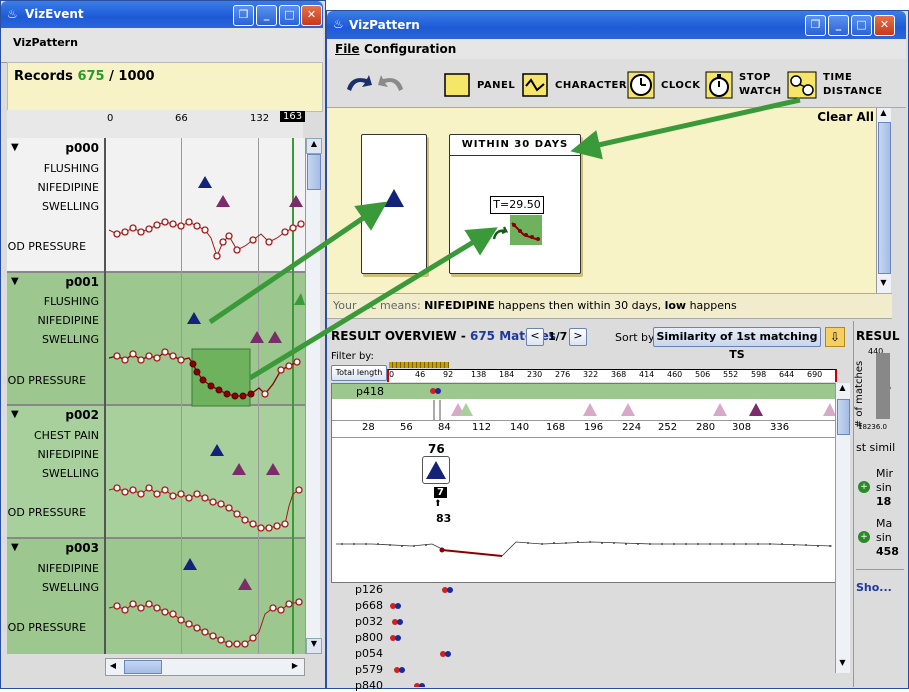 The width and height of the screenshot is (909, 692). I want to click on stopwatch-tool-label-2: WATCH, so click(760, 91).